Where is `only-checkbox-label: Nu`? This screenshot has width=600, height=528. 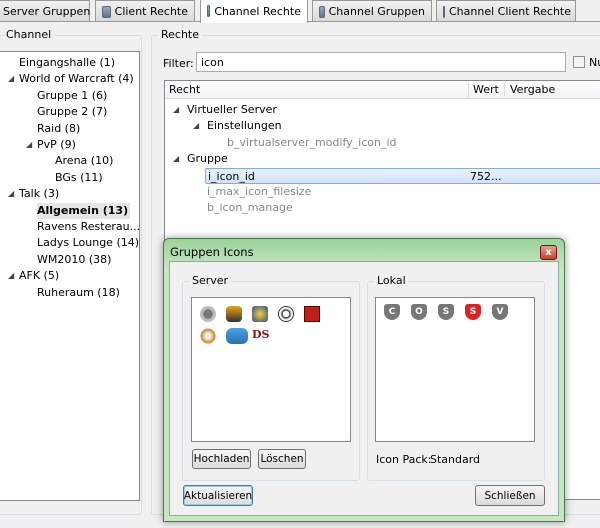
only-checkbox-label: Nu is located at coordinates (594, 62).